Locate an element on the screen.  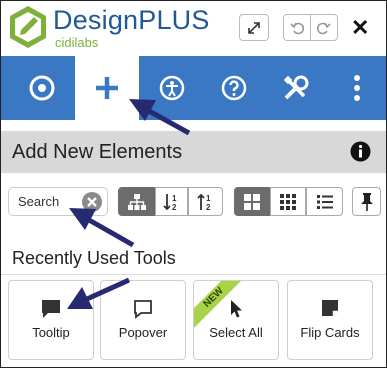
clear-search-icon is located at coordinates (92, 202).